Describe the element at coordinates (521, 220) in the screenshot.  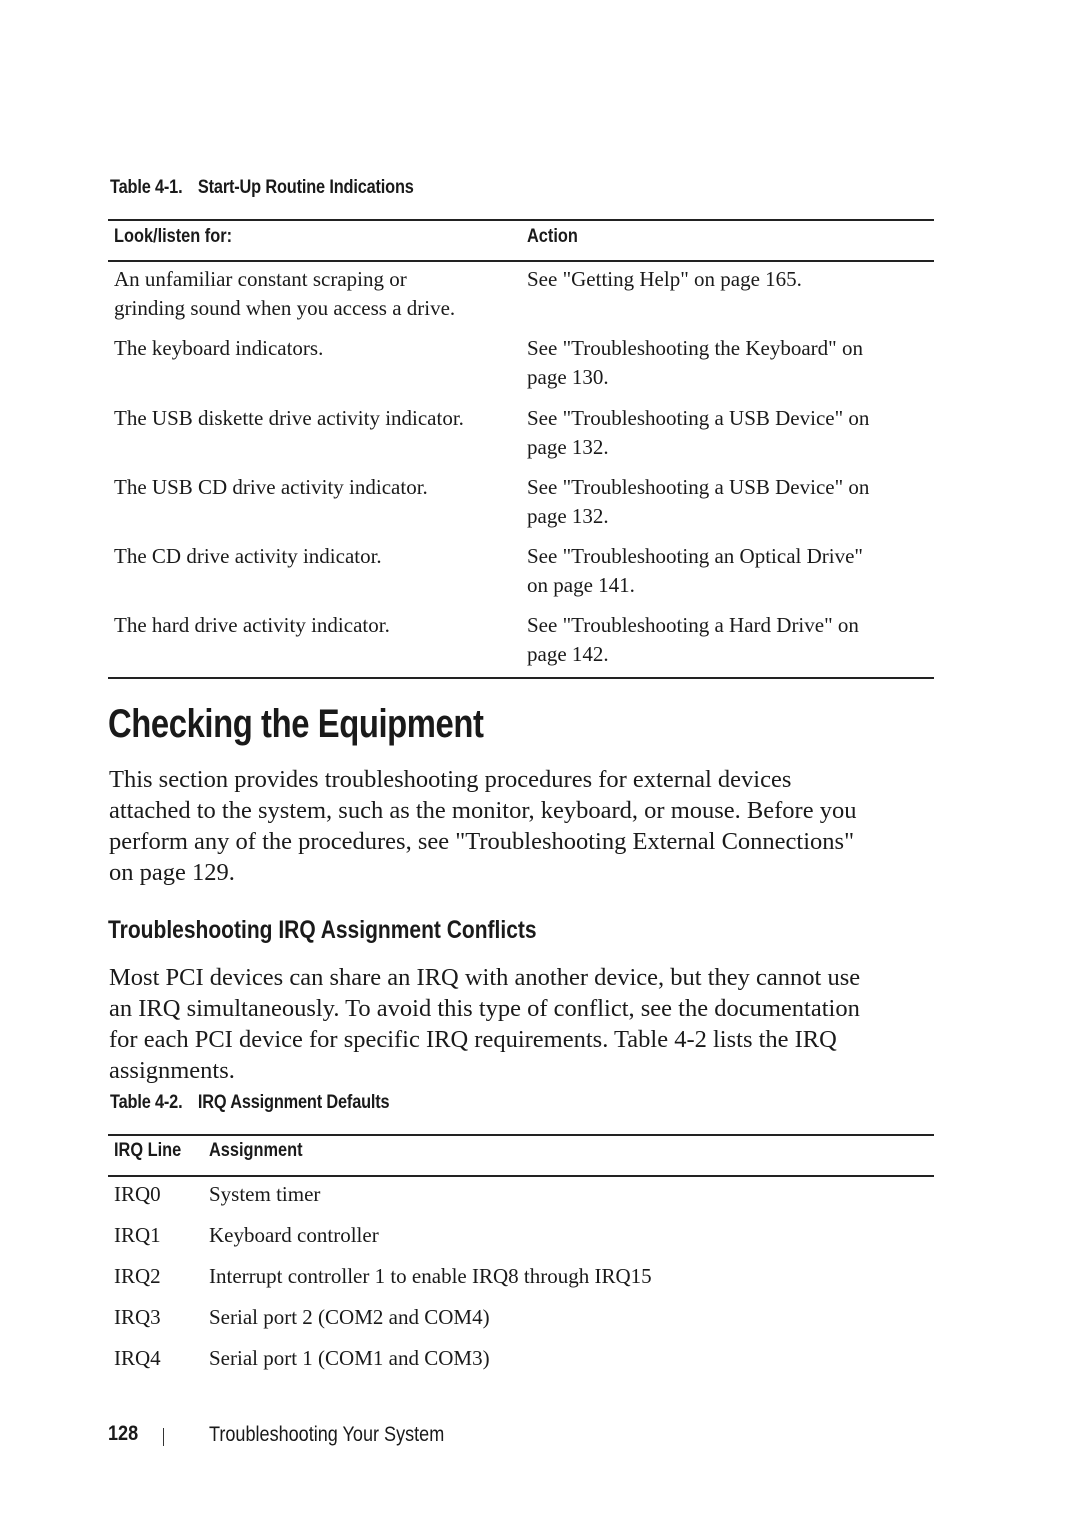
I see `table-1-top-rule` at that location.